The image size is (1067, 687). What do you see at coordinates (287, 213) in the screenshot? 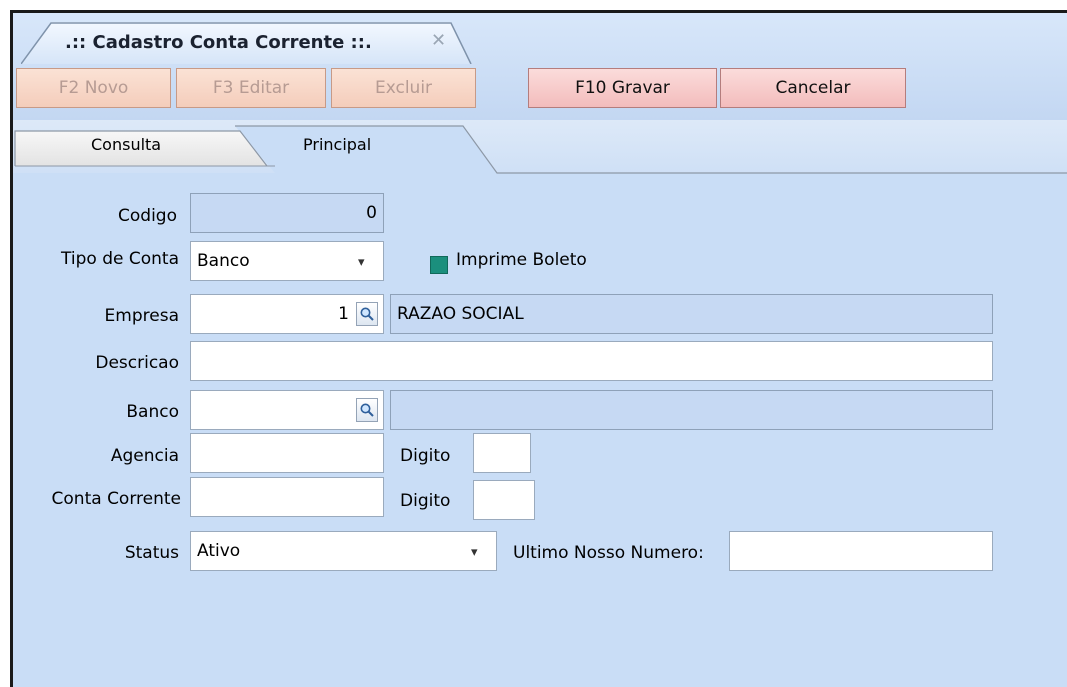
I see `codigo-field: 0` at bounding box center [287, 213].